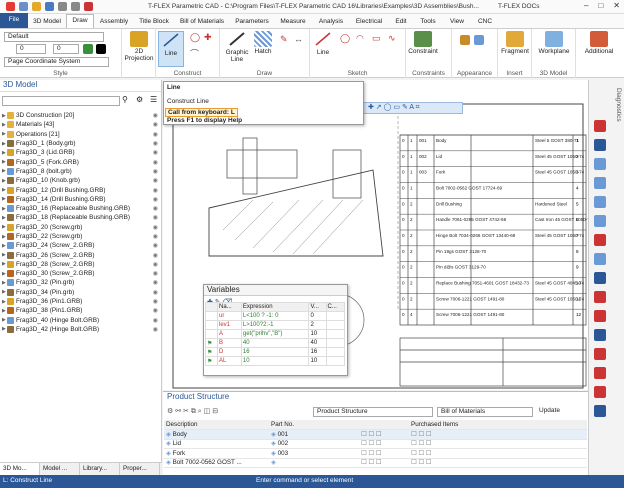 This screenshot has height=488, width=624. What do you see at coordinates (275, 361) in the screenshot?
I see `variable-row: ⚑ AL 10 10` at bounding box center [275, 361].